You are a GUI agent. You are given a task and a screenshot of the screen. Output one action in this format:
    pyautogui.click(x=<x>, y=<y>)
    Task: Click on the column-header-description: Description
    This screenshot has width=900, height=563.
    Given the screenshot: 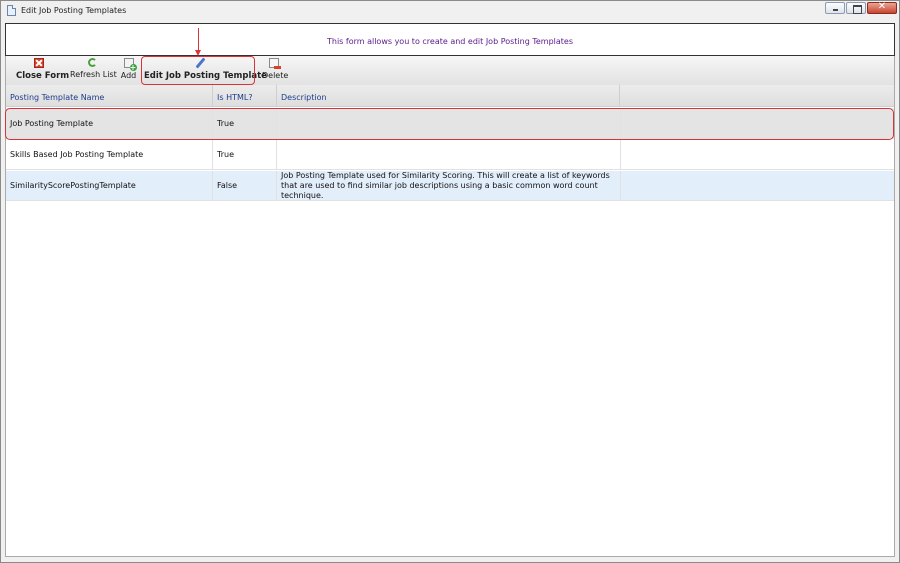 What is the action you would take?
    pyautogui.click(x=448, y=96)
    